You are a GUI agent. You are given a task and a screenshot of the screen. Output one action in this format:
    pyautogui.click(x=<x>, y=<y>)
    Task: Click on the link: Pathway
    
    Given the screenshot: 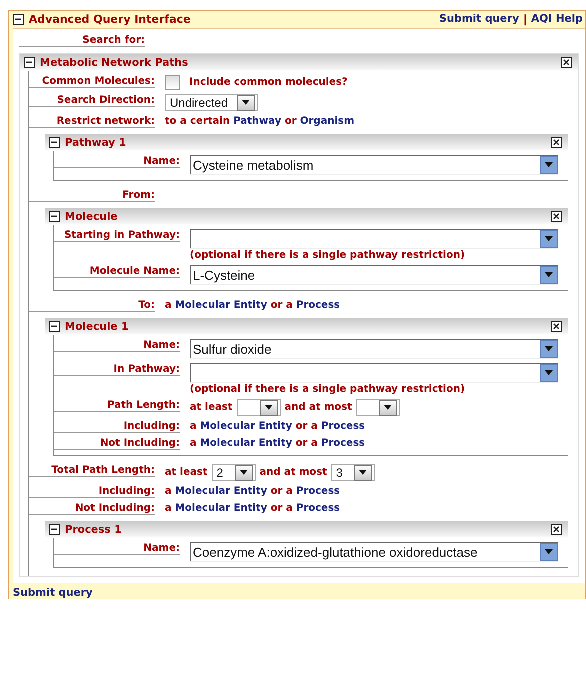 What is the action you would take?
    pyautogui.click(x=258, y=121)
    